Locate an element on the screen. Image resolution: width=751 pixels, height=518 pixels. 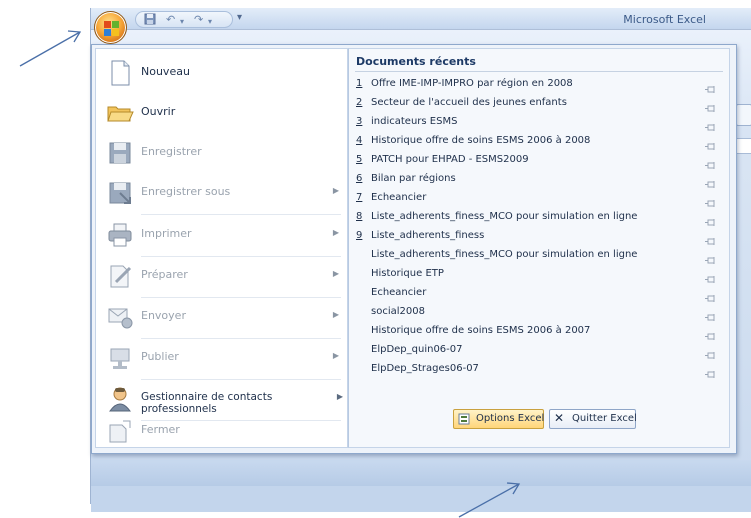
undo-dropdown-icon: ▾ is located at coordinates (182, 22).